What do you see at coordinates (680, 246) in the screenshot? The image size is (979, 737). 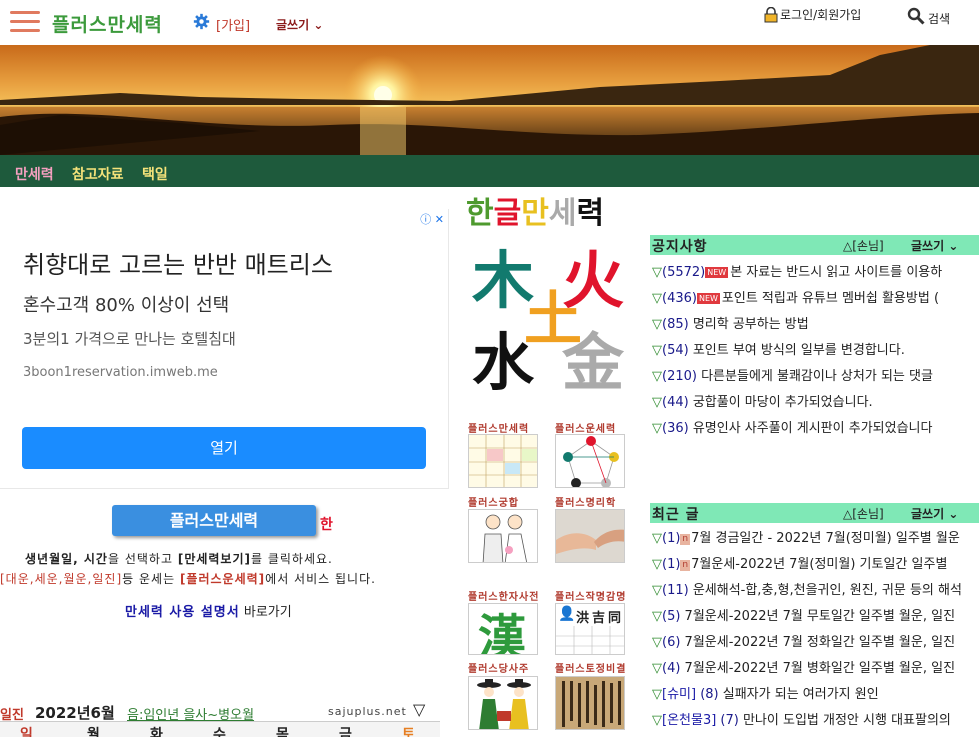 I see `notice-title: 공지사항` at bounding box center [680, 246].